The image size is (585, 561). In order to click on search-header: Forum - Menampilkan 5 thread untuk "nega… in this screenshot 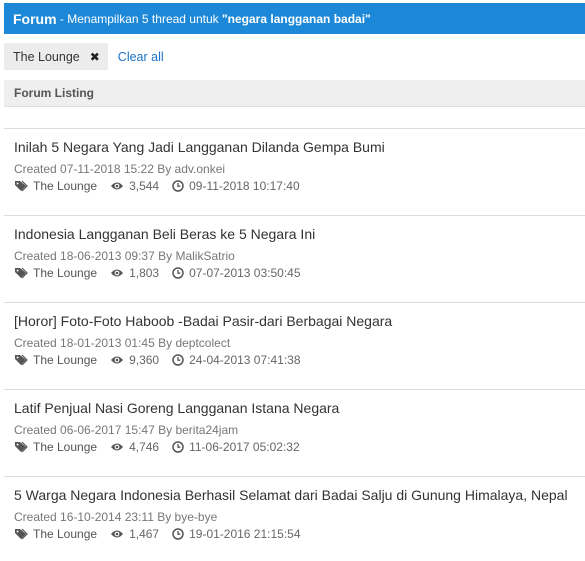, I will do `click(294, 18)`.